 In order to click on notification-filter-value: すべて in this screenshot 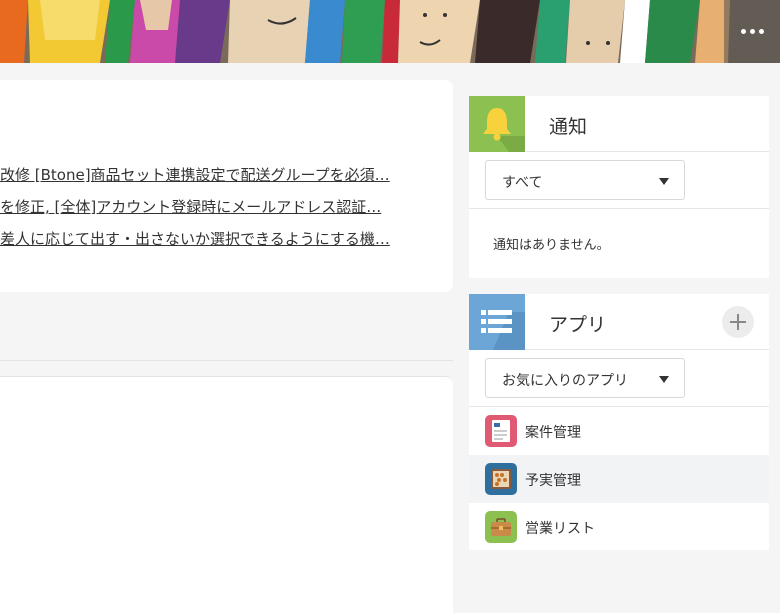, I will do `click(522, 183)`.